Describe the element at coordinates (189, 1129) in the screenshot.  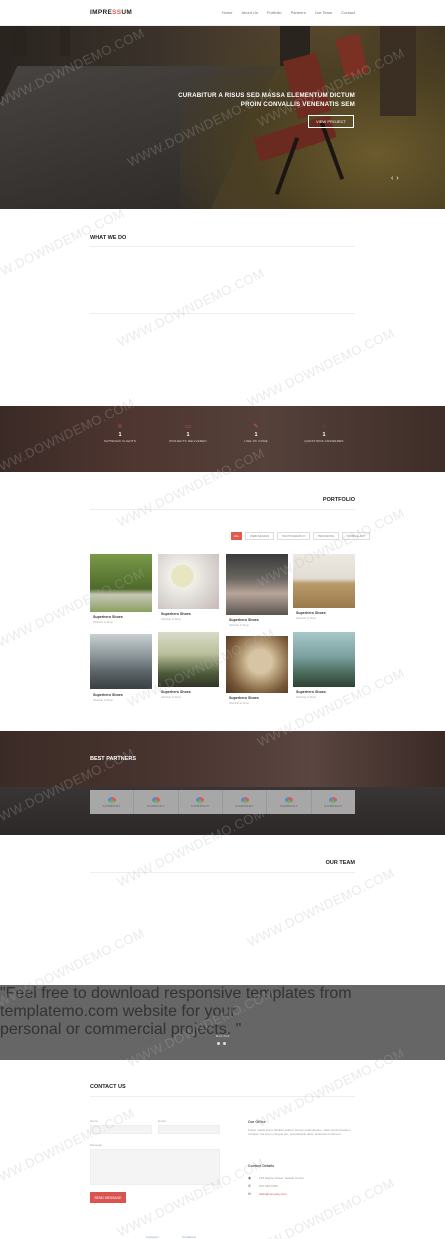
I see `email-field` at that location.